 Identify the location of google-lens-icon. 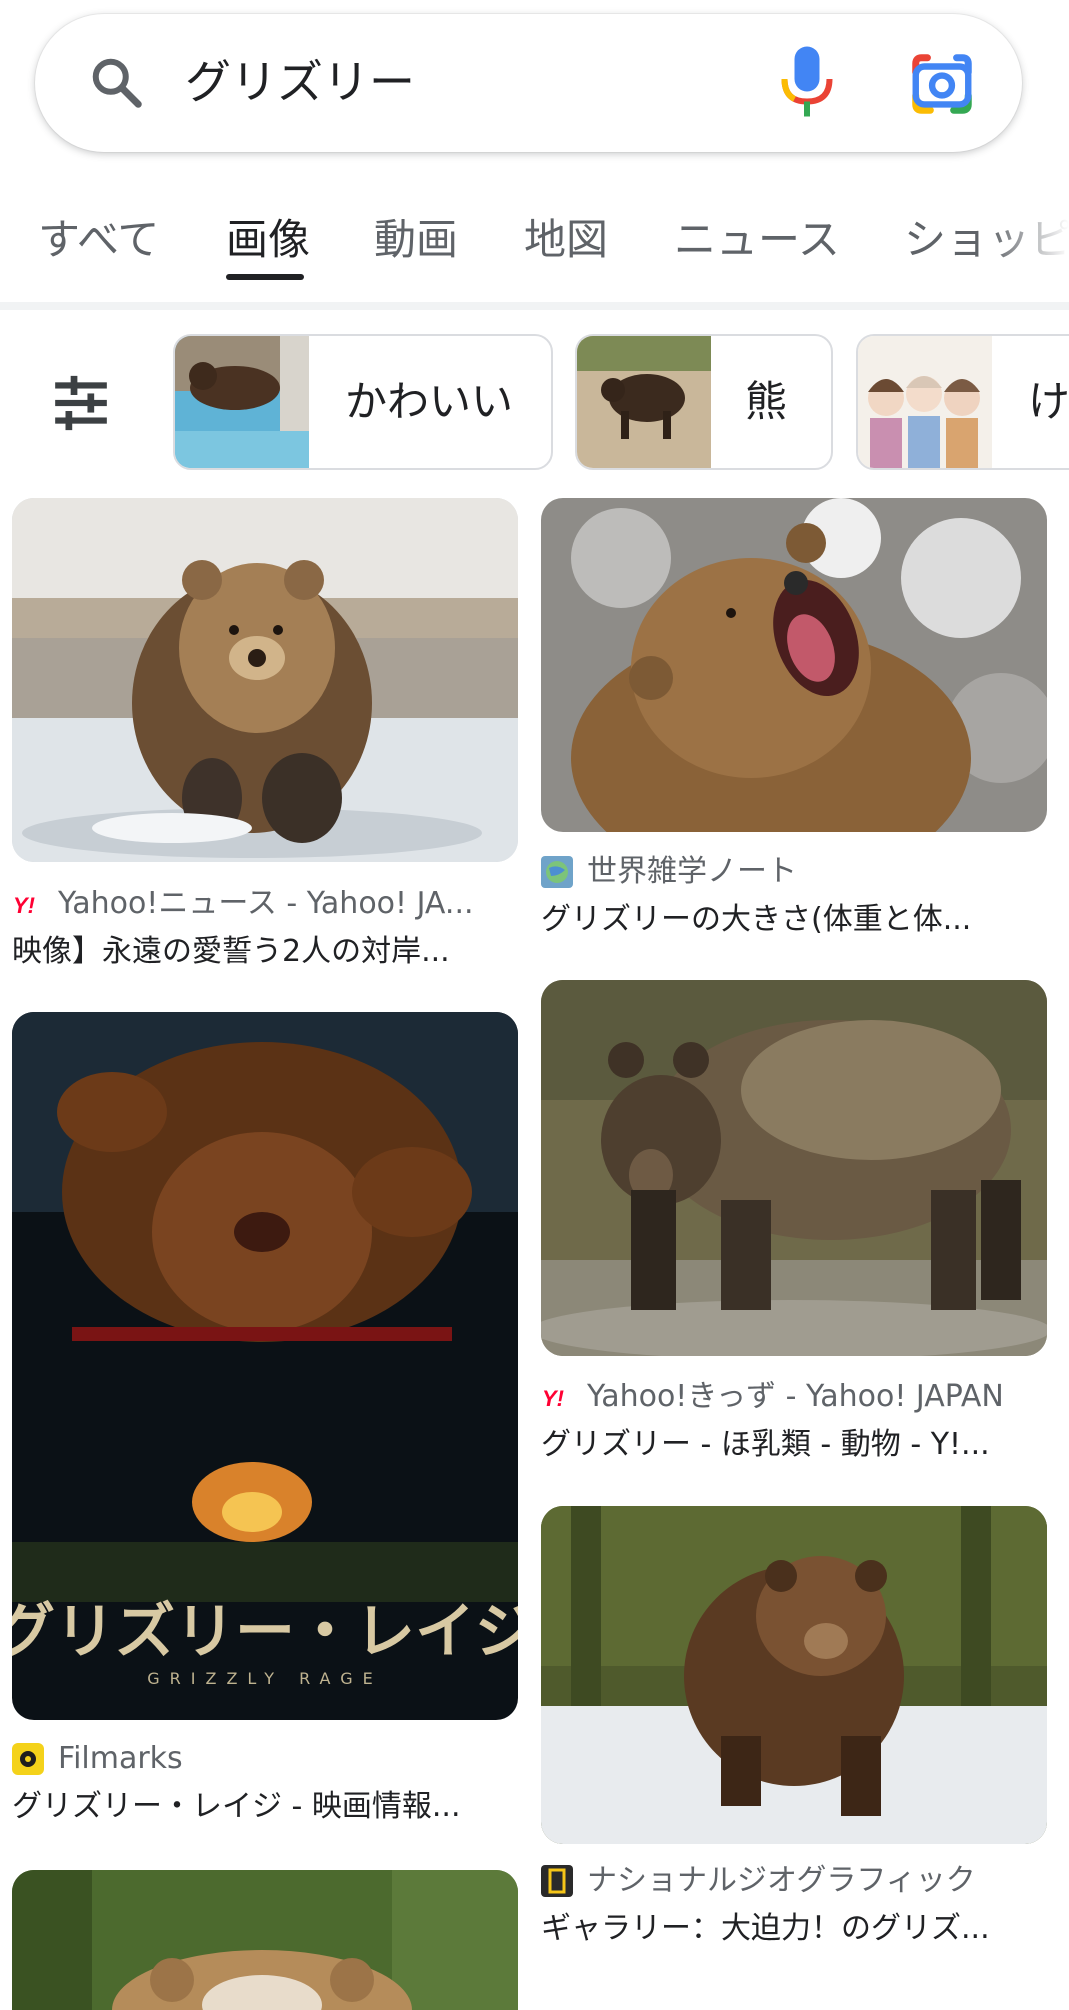
(942, 84).